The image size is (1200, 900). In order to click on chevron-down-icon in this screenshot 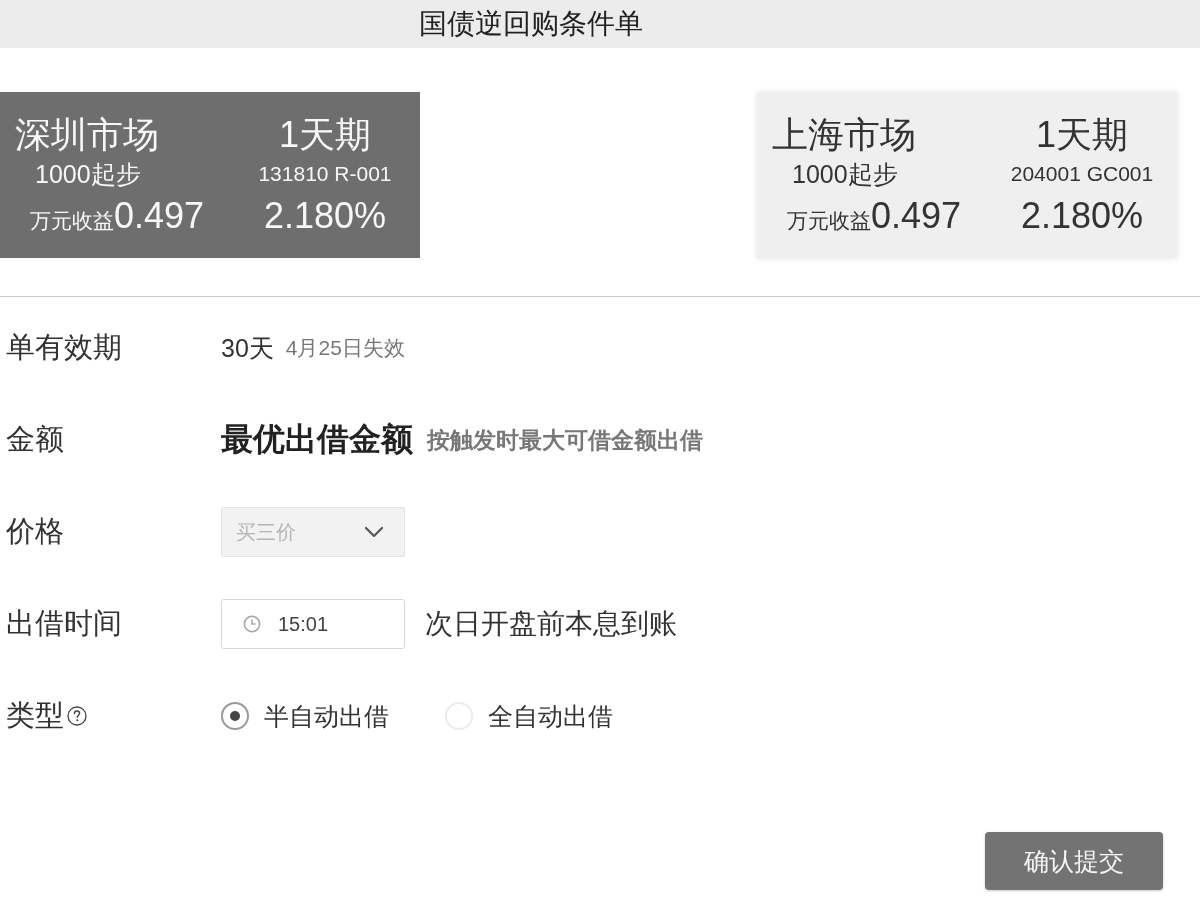, I will do `click(374, 532)`.